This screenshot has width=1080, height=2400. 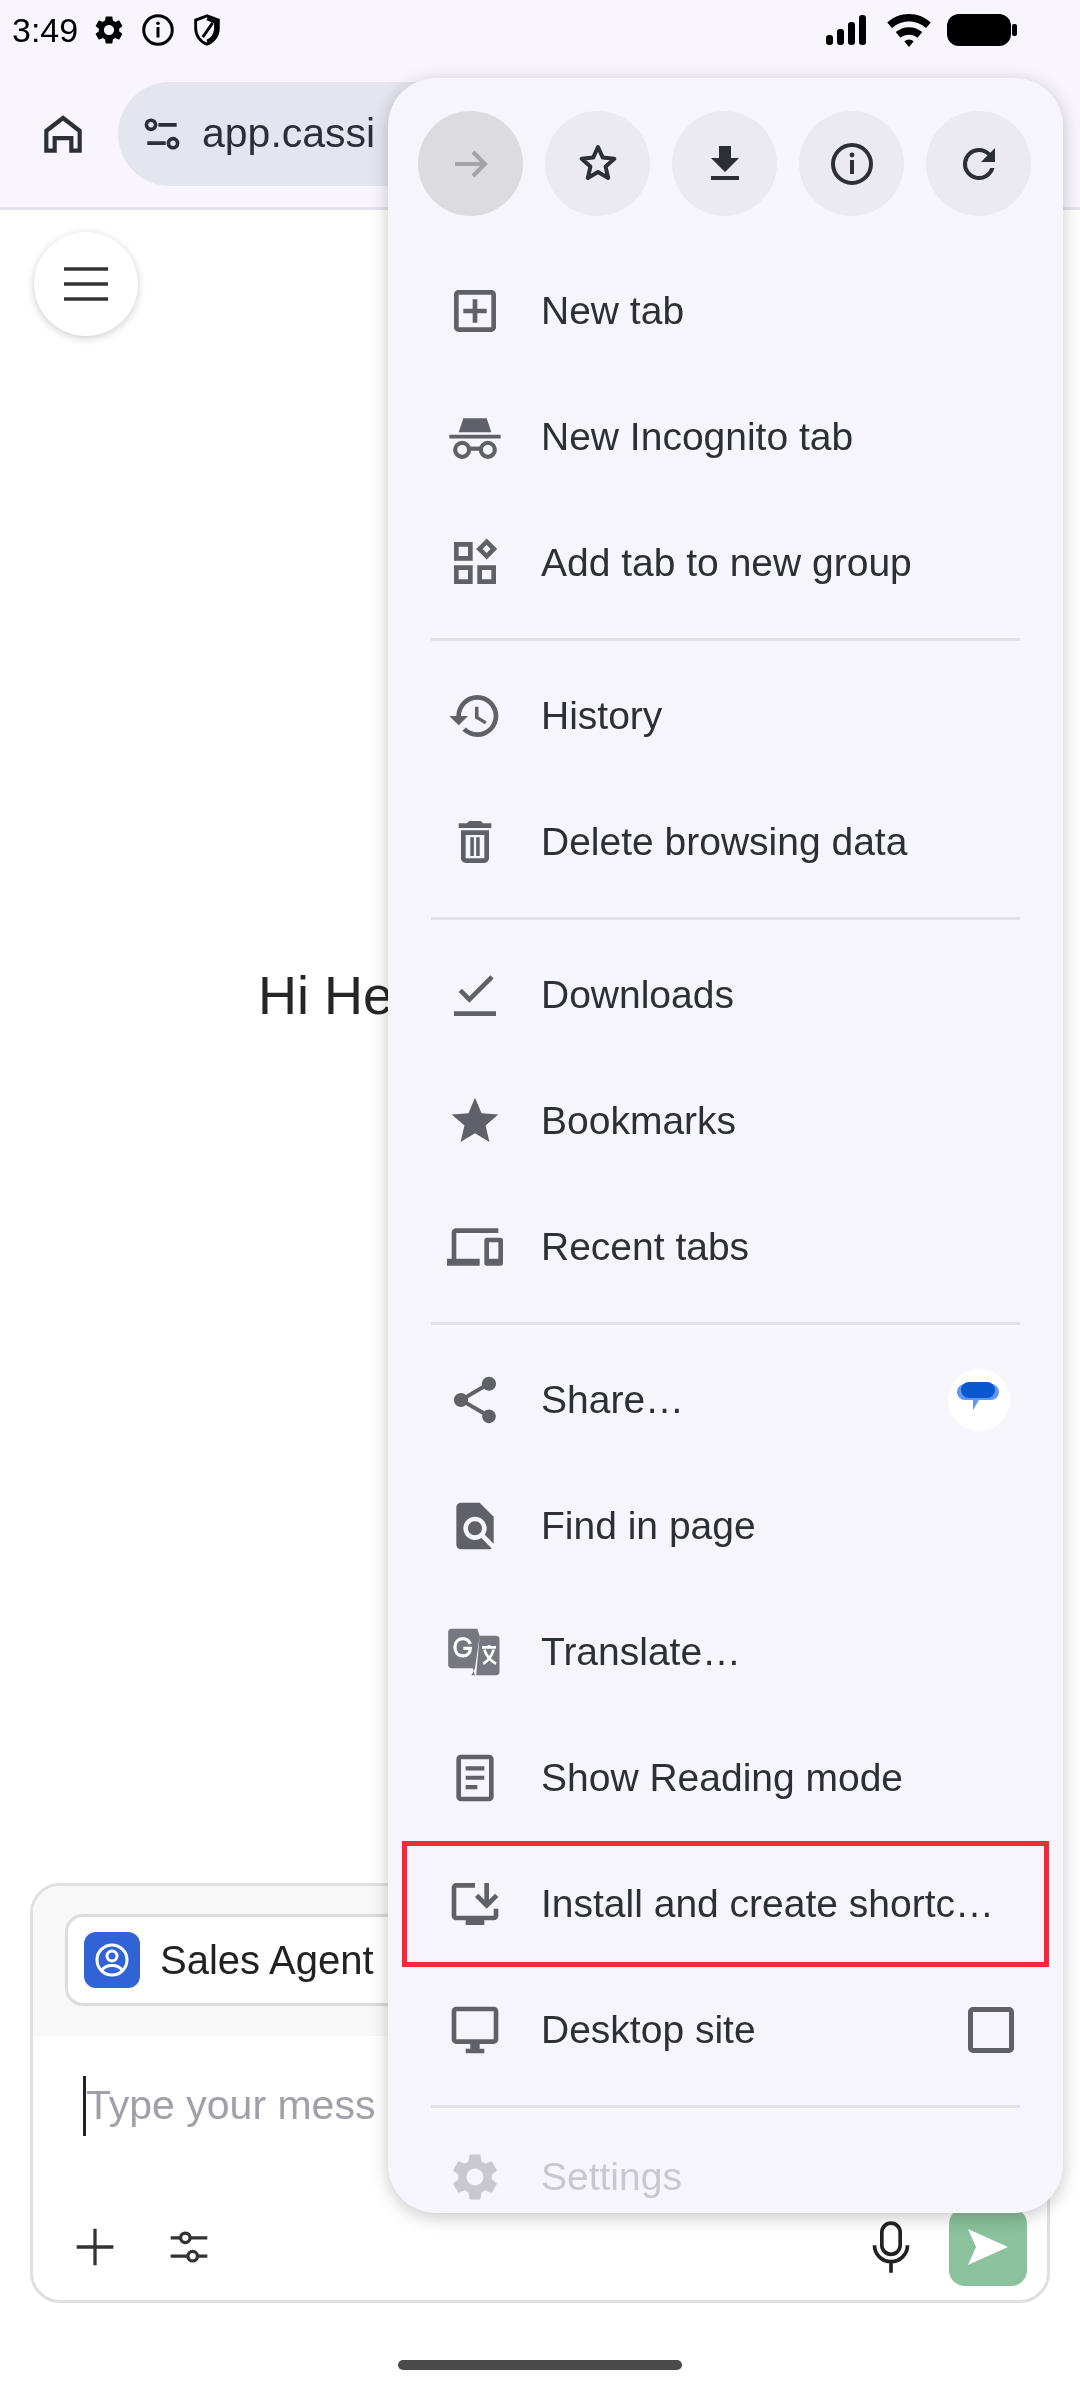 I want to click on menu-item: Find in page, so click(x=725, y=1526).